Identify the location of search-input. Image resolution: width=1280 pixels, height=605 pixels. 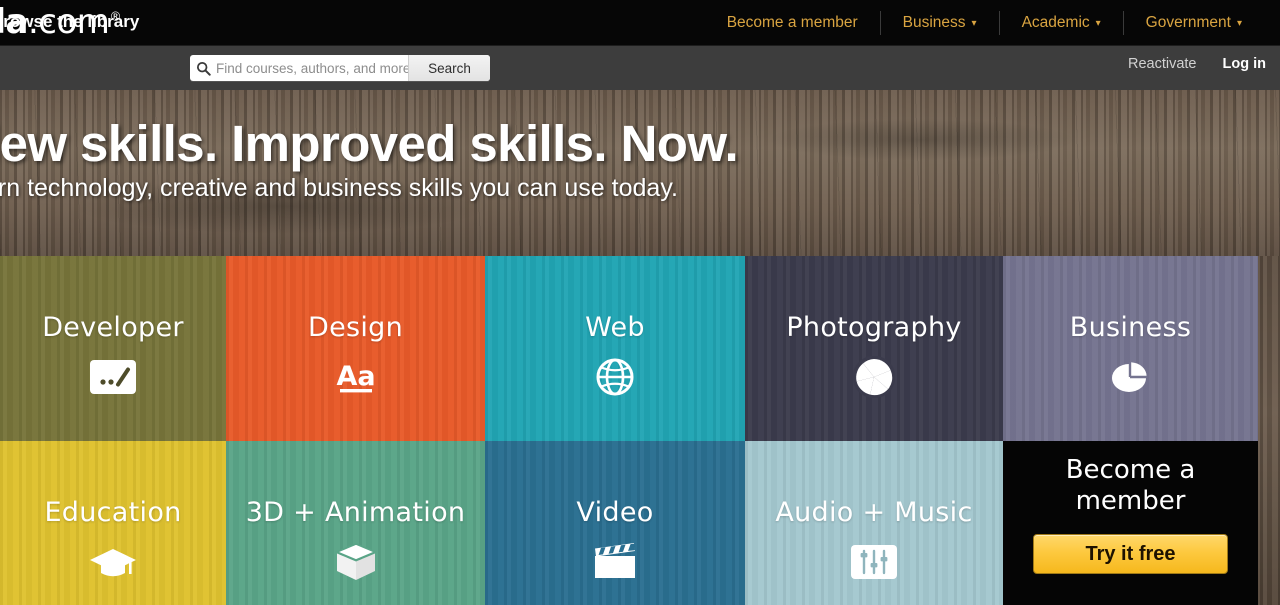
(312, 68).